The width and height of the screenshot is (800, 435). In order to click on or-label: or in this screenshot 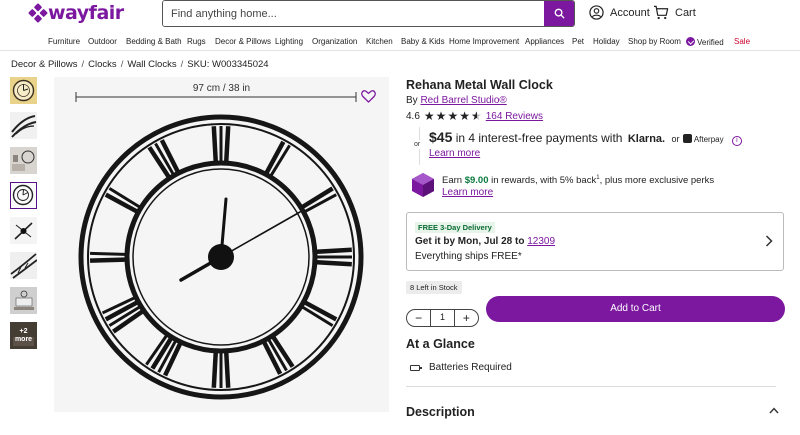, I will do `click(417, 144)`.